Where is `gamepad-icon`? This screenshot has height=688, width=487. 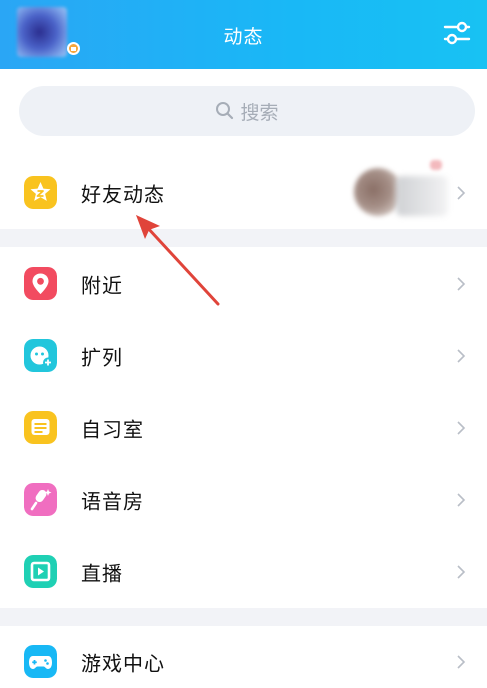 gamepad-icon is located at coordinates (40, 661).